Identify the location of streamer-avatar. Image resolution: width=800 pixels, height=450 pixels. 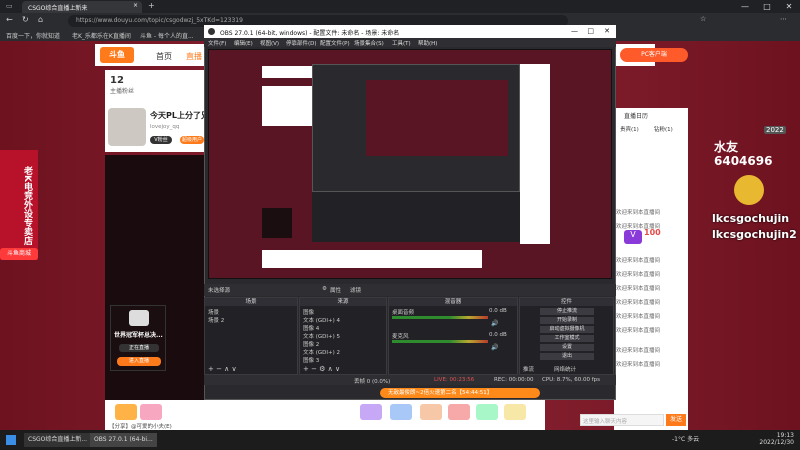
(127, 127).